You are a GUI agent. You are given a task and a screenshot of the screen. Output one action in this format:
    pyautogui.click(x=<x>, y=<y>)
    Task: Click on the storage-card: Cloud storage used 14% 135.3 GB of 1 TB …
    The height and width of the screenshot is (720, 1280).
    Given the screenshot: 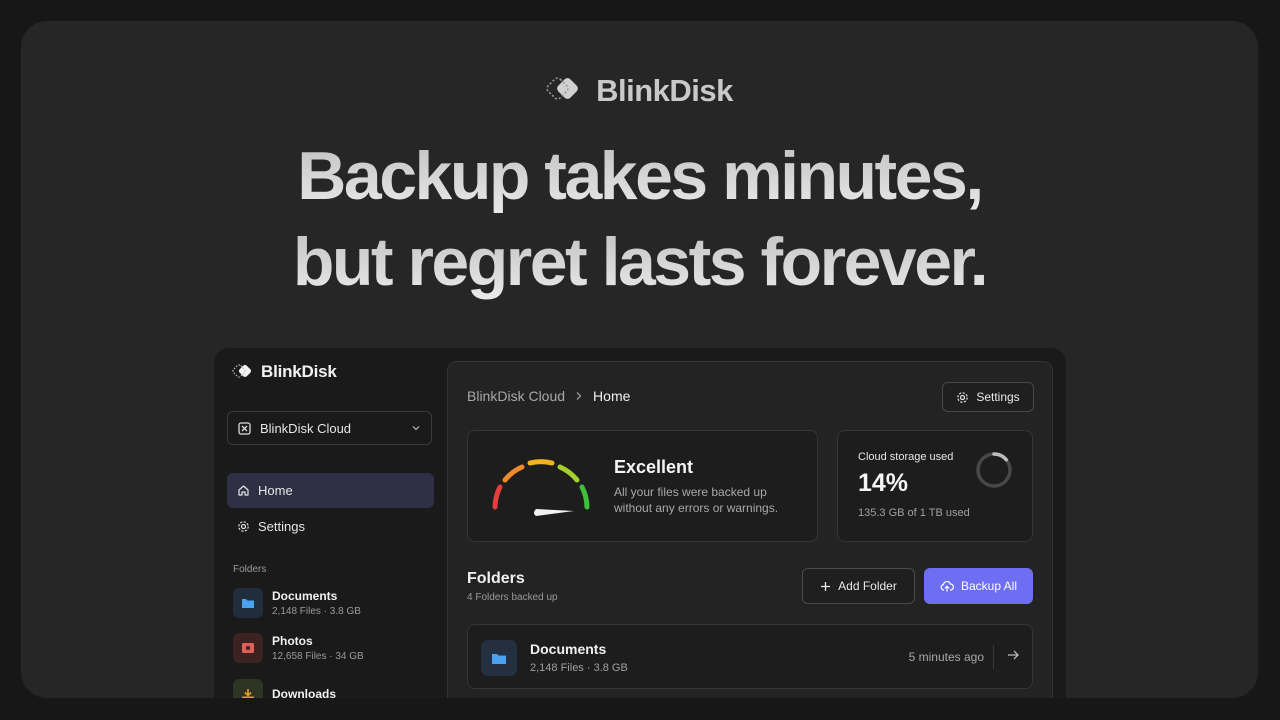 What is the action you would take?
    pyautogui.click(x=935, y=486)
    